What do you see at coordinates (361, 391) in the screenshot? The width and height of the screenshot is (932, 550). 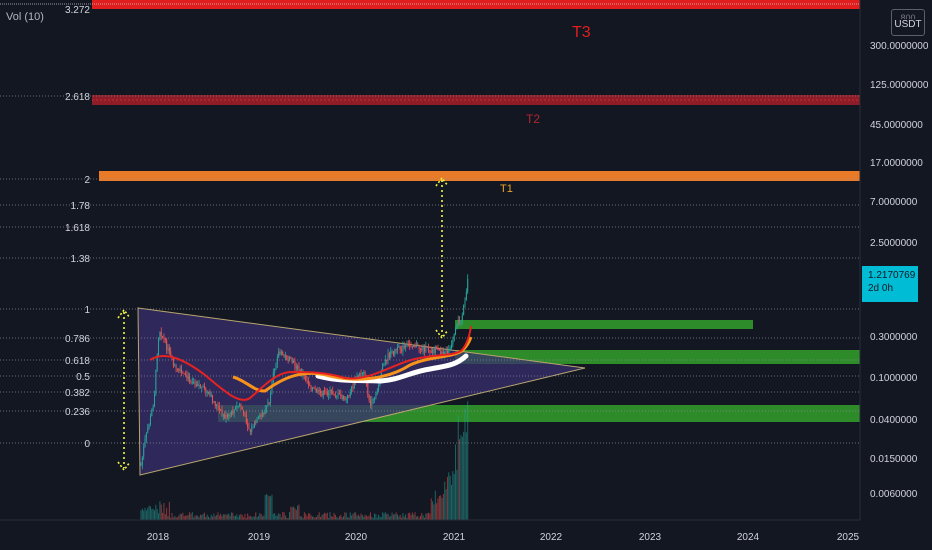 I see `symmetrical-triangle` at bounding box center [361, 391].